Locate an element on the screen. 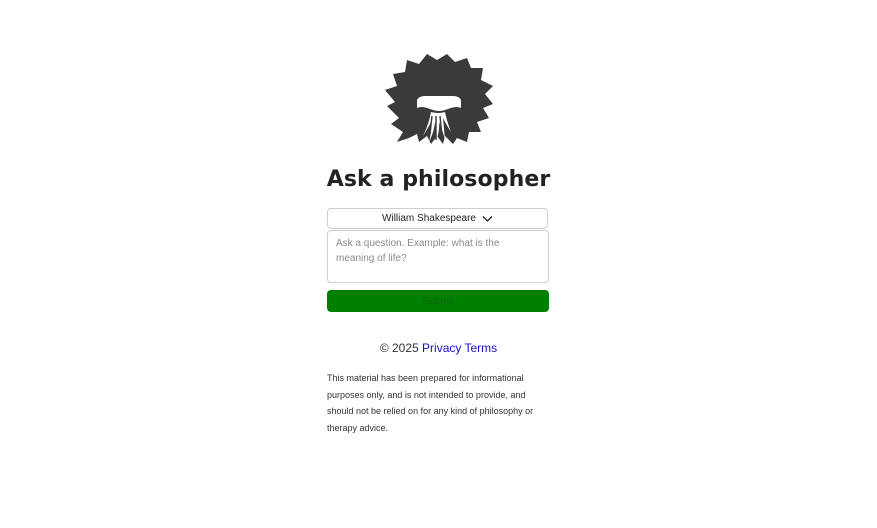 This screenshot has height=528, width=877. philosopher-select-value: William Shakespeare is located at coordinates (429, 218).